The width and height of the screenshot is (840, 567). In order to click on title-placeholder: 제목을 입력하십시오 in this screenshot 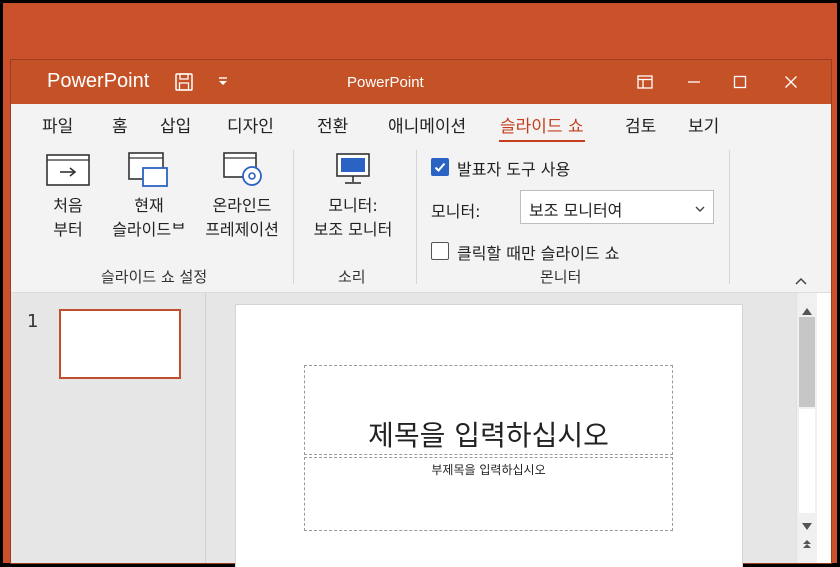, I will do `click(488, 410)`.